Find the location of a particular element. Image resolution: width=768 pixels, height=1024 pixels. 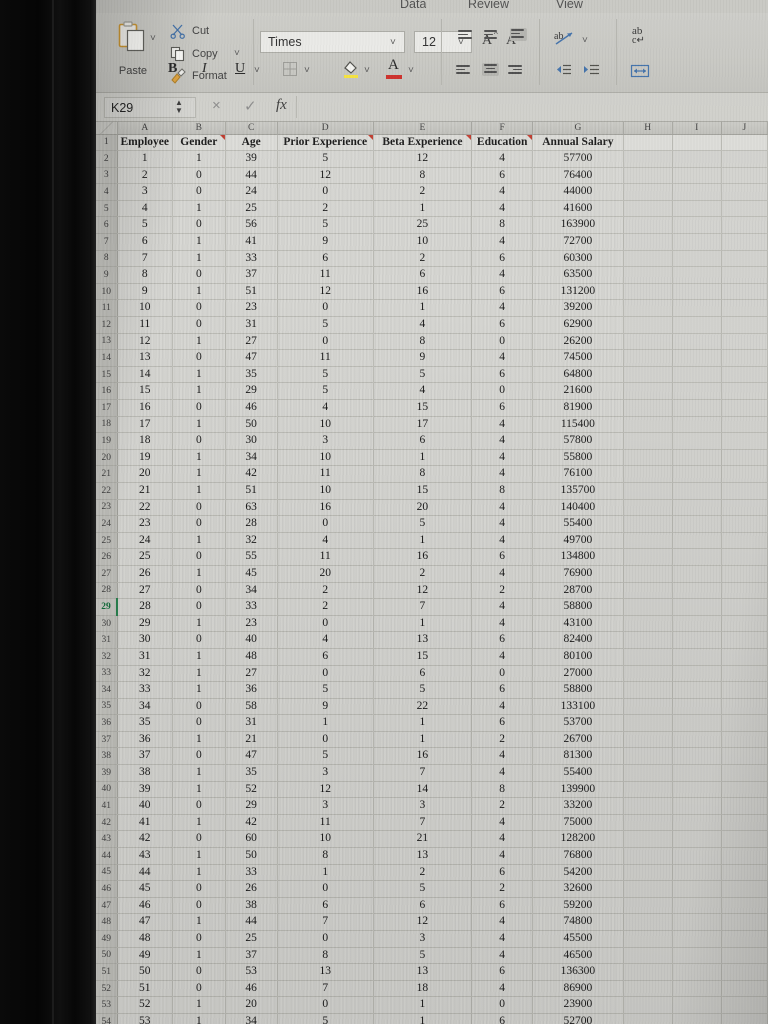

cell-A28: 27 is located at coordinates (145, 591).